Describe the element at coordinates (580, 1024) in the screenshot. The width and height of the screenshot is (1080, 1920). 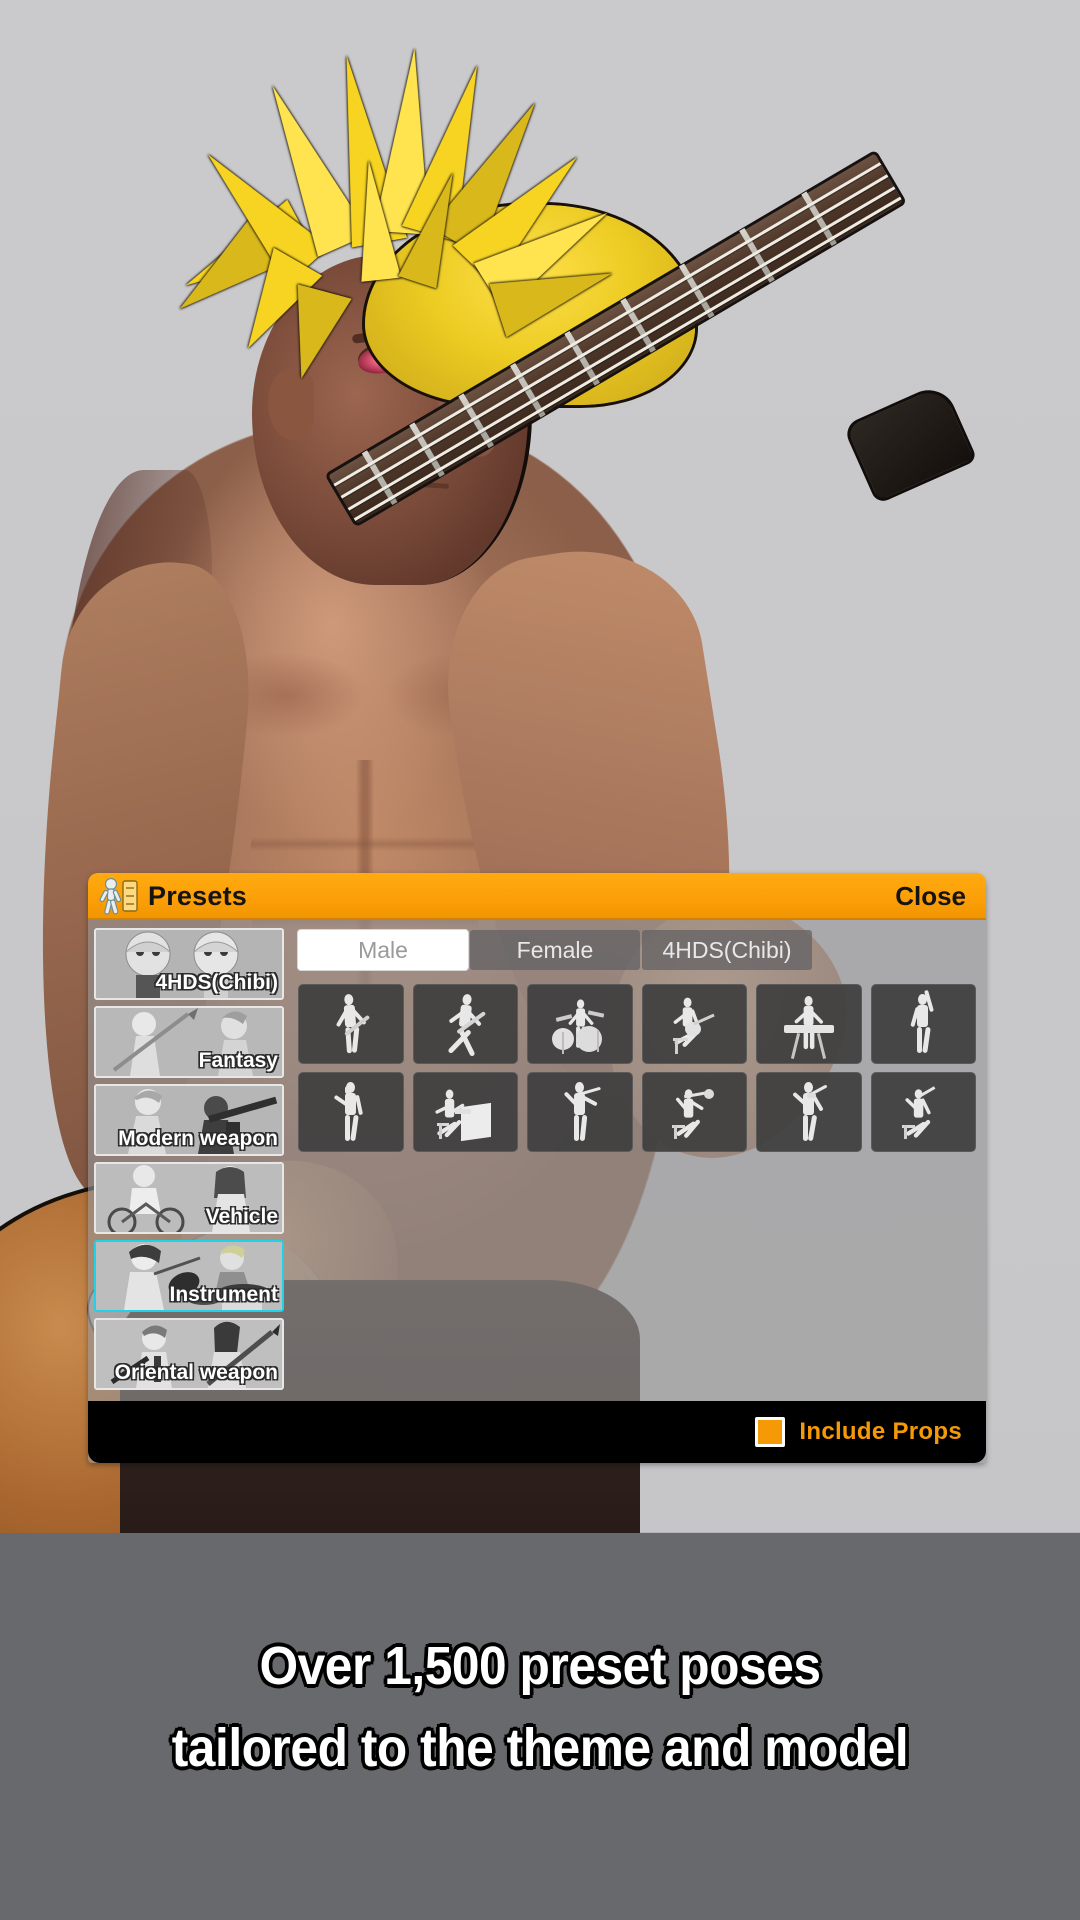
I see `pose-drum-kit` at that location.